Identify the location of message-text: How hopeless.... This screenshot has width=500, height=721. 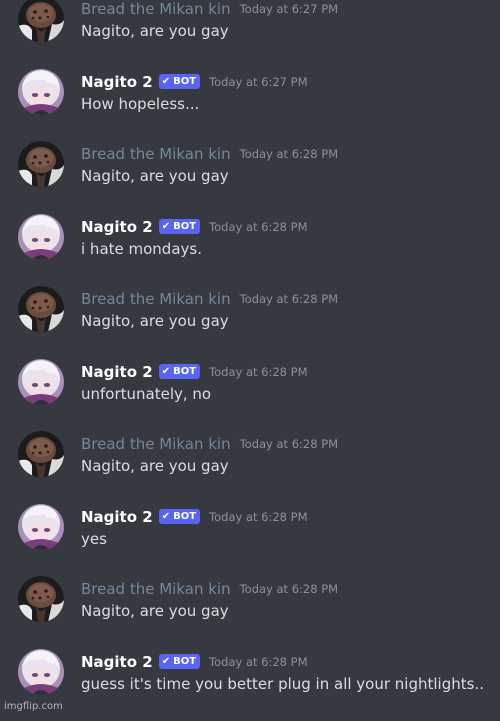
(140, 103).